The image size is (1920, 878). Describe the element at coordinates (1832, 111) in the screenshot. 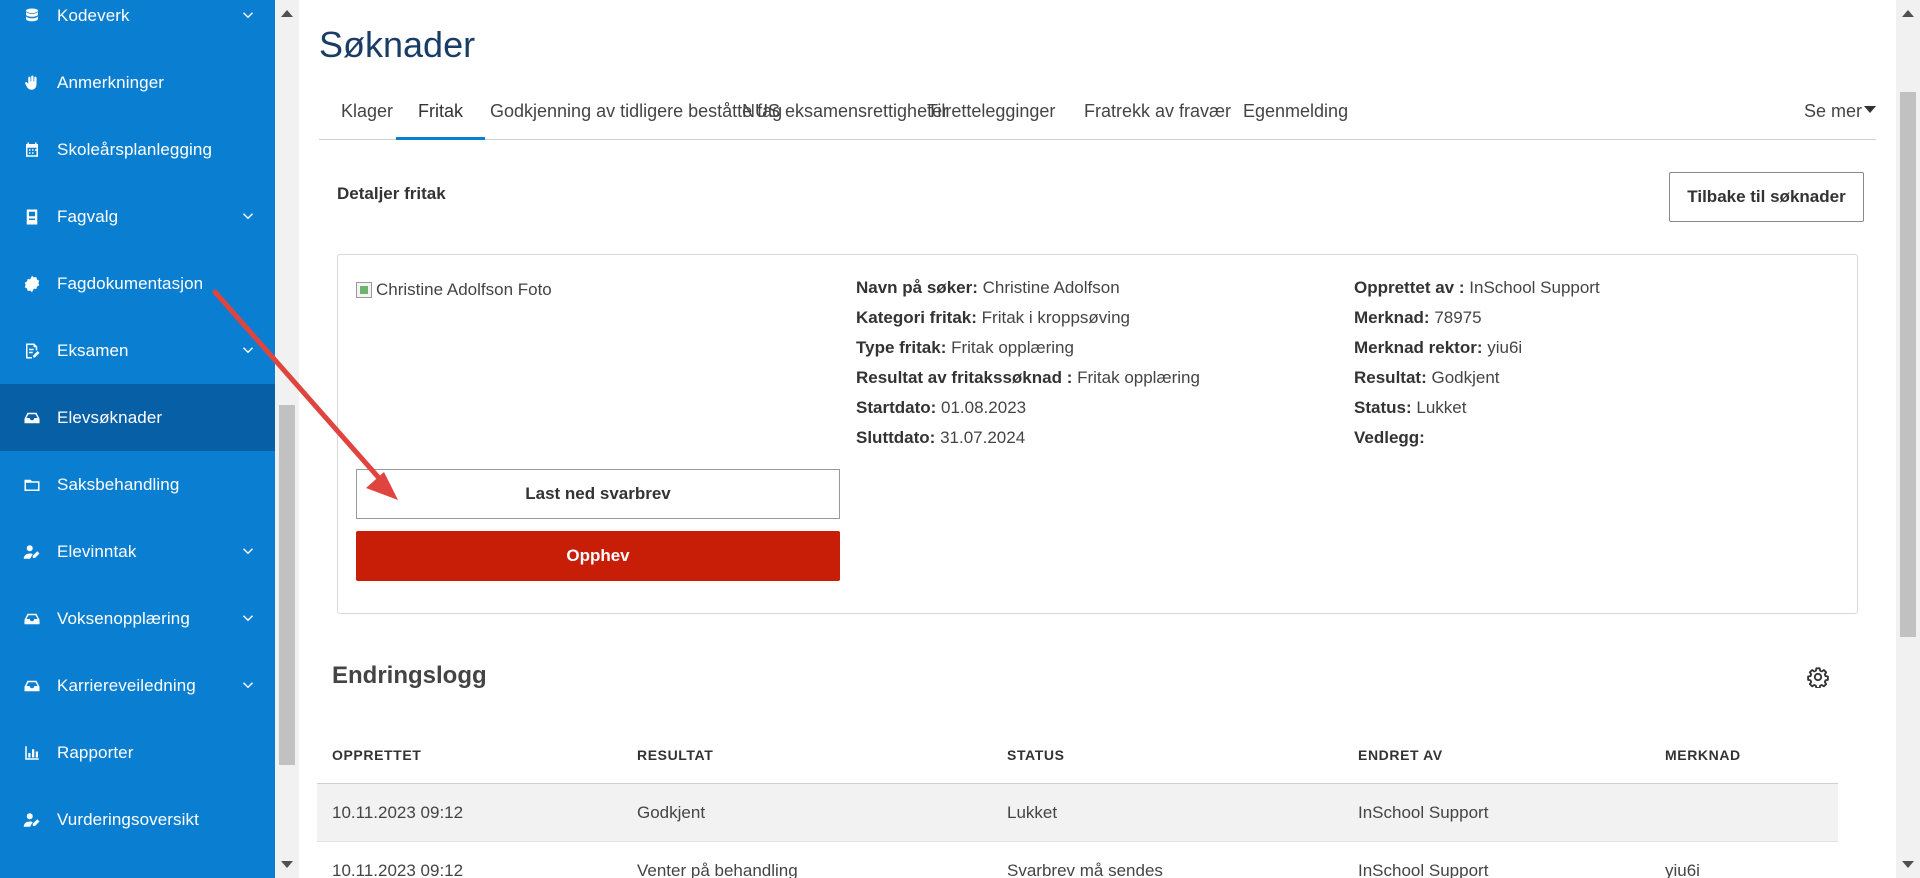

I see `tab-see-more-label: Se mer` at that location.